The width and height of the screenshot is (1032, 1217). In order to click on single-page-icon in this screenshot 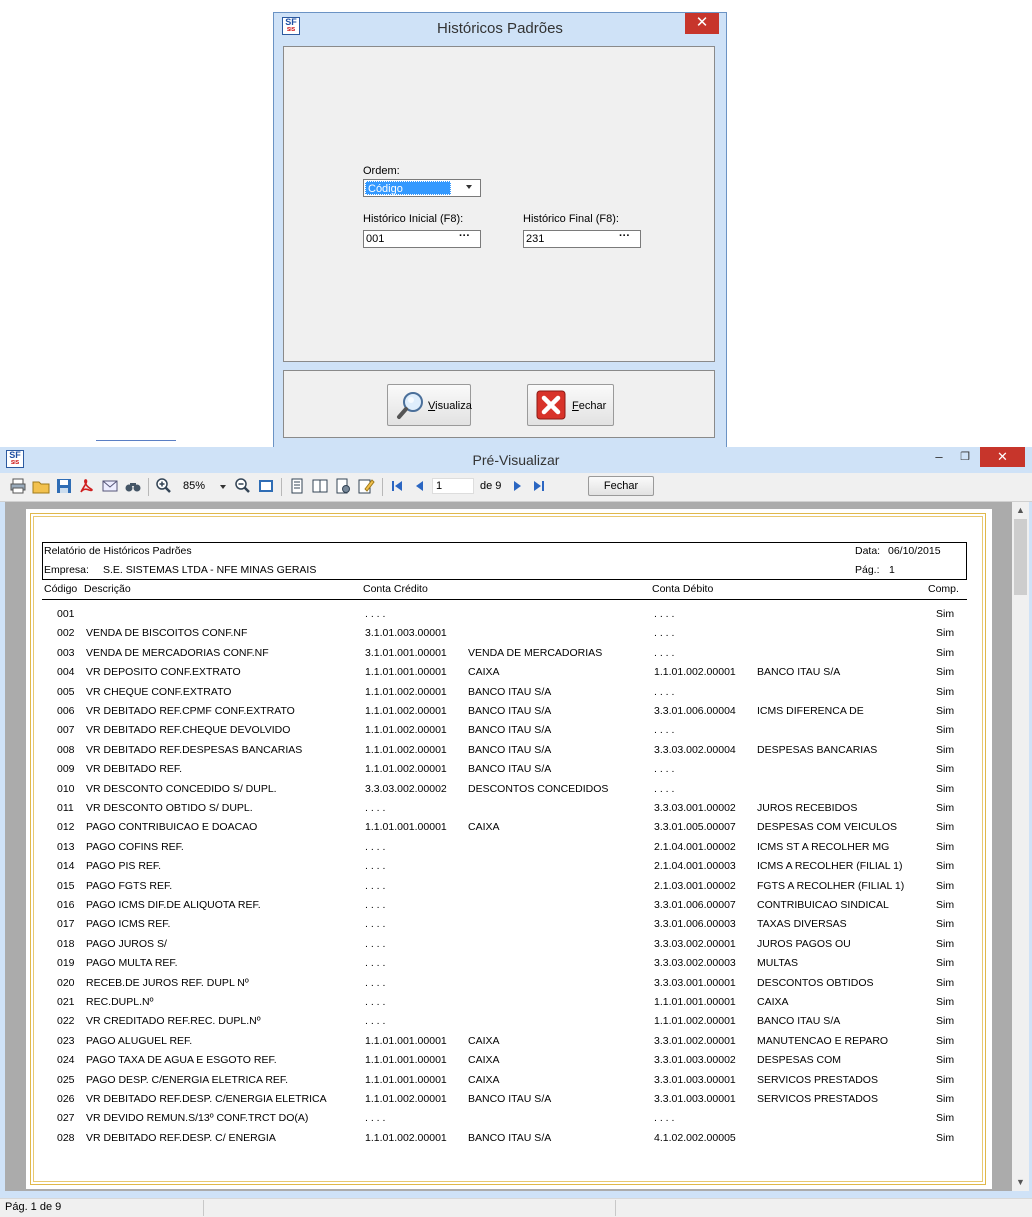, I will do `click(297, 486)`.